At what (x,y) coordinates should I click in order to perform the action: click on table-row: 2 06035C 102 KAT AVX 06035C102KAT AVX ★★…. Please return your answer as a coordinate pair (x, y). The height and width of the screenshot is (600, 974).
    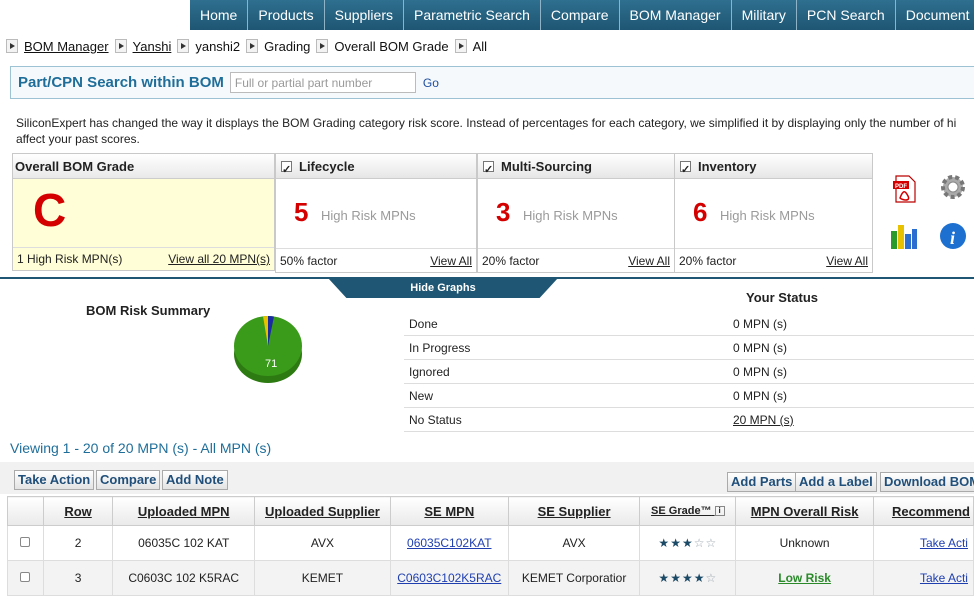
    Looking at the image, I should click on (490, 543).